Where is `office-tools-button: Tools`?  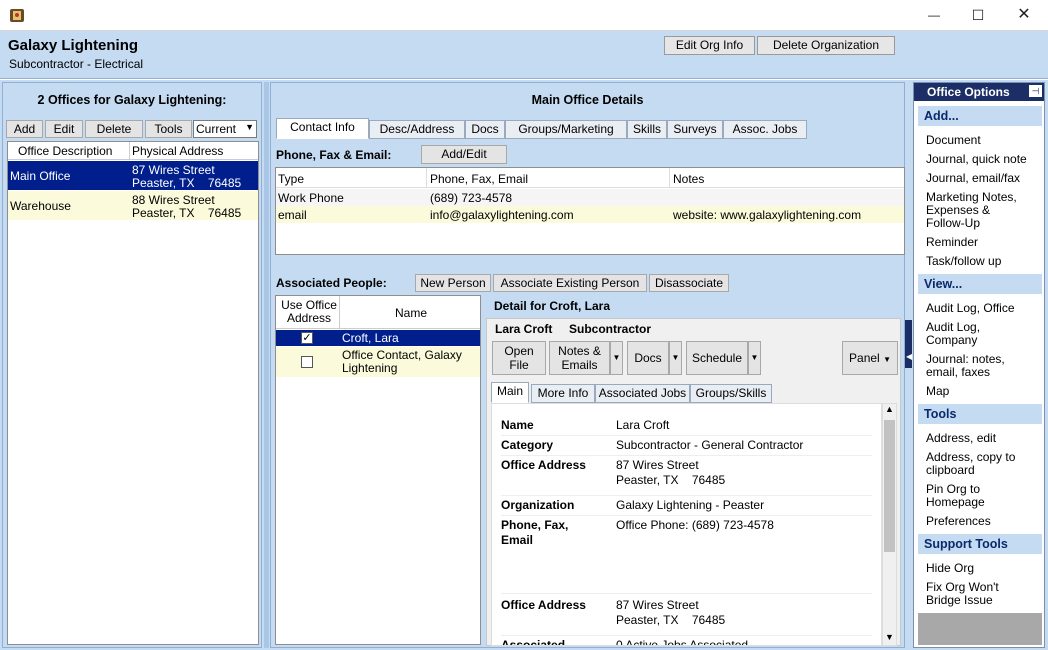 office-tools-button: Tools is located at coordinates (168, 129).